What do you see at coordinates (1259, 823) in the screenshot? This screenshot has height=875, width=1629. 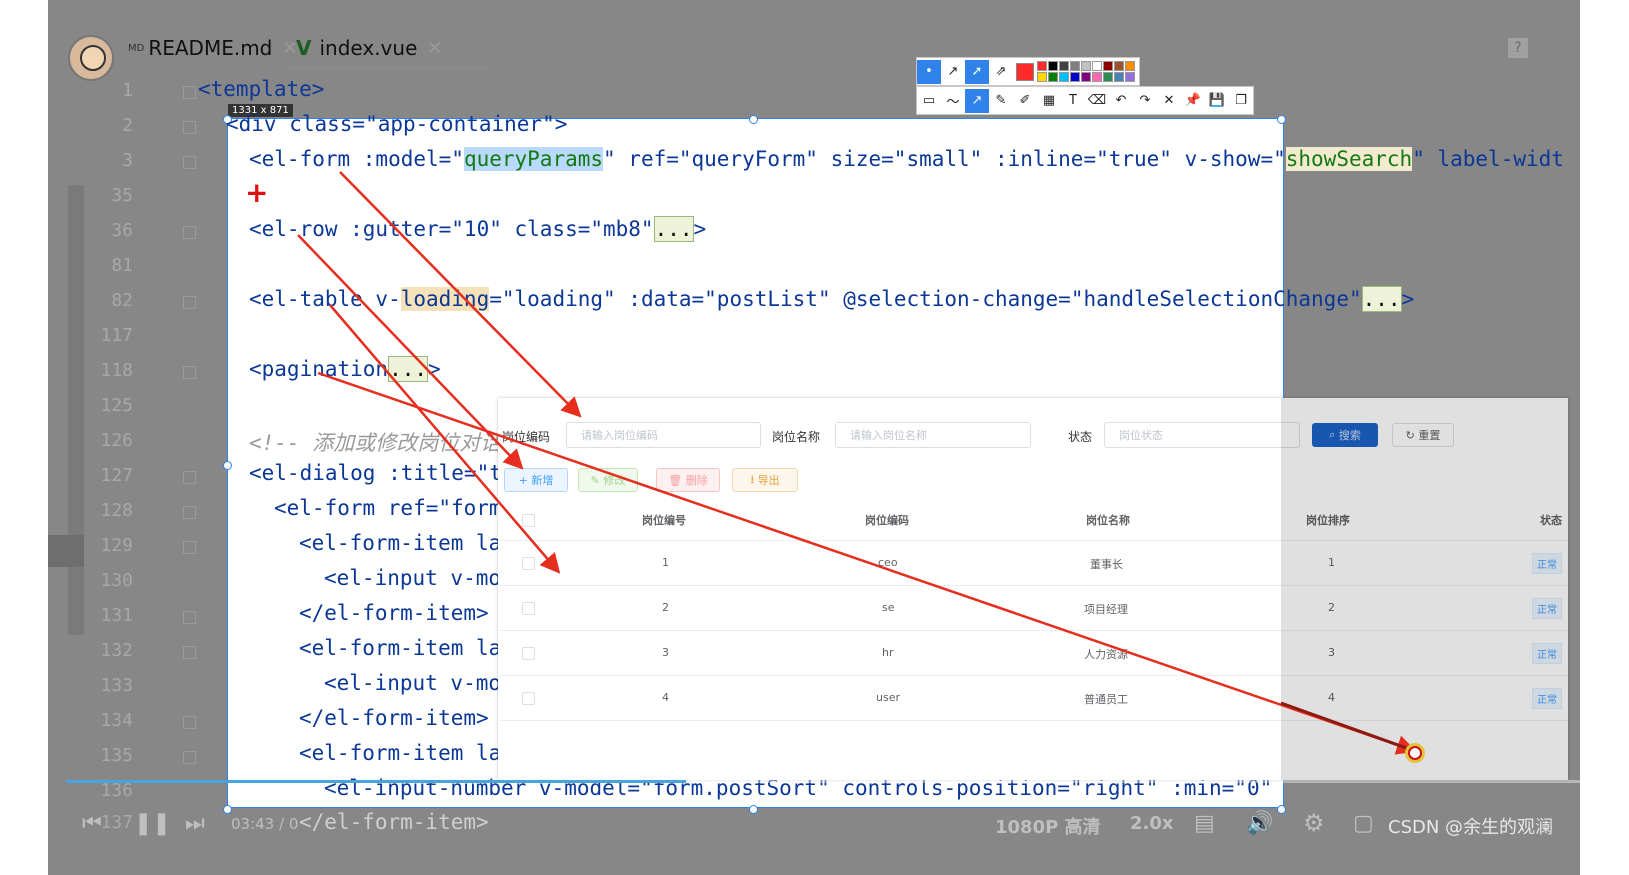 I see `volume-icon: 🔊` at bounding box center [1259, 823].